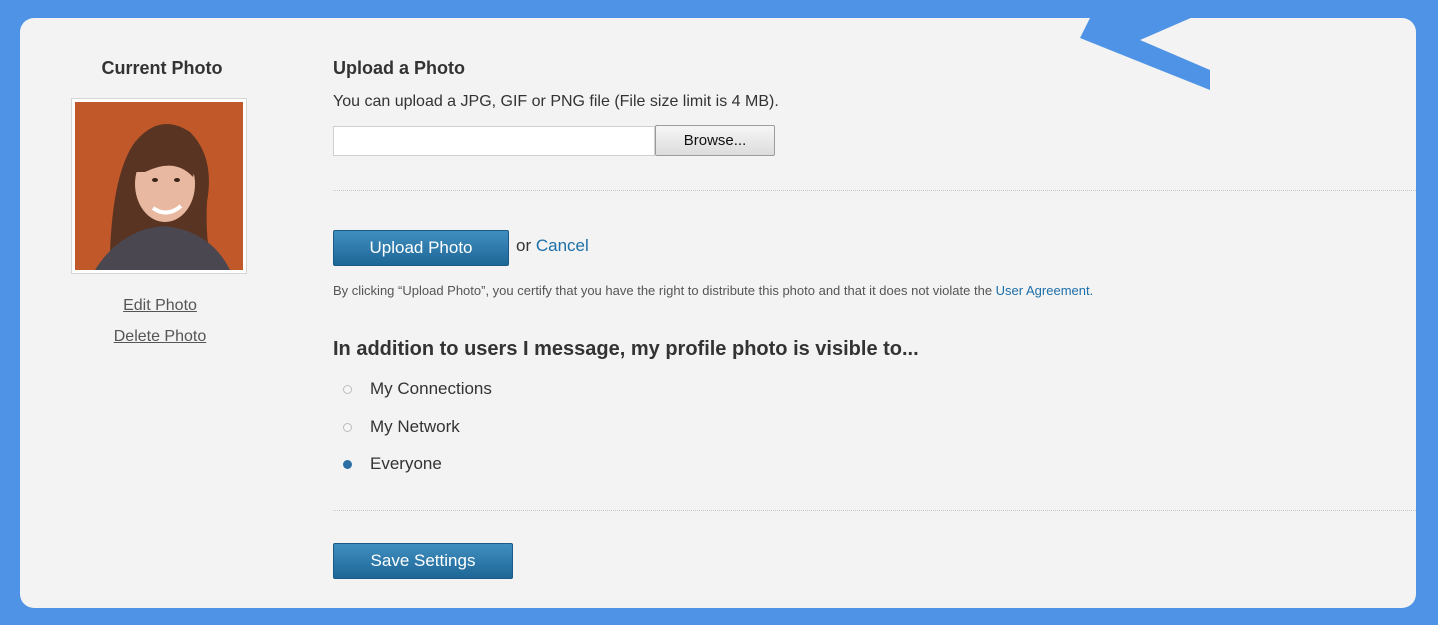 Image resolution: width=1438 pixels, height=625 pixels. I want to click on delete-photo-link: Delete Photo, so click(160, 337).